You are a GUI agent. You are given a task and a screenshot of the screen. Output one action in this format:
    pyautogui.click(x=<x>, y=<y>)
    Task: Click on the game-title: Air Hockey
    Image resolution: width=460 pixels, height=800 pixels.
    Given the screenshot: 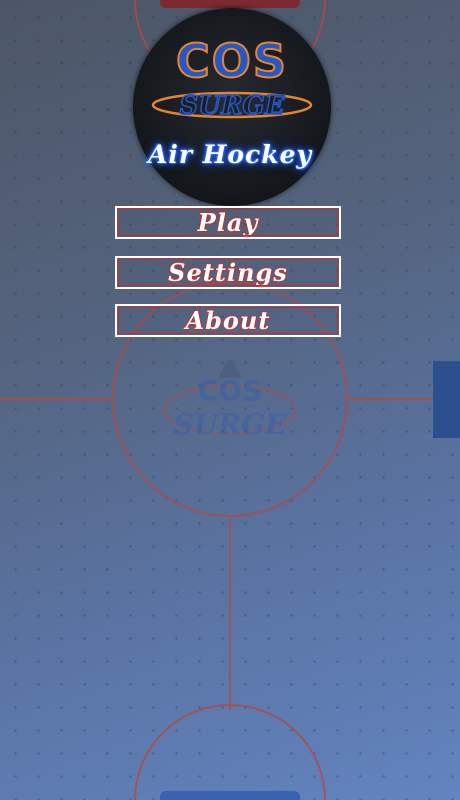 What is the action you would take?
    pyautogui.click(x=230, y=154)
    